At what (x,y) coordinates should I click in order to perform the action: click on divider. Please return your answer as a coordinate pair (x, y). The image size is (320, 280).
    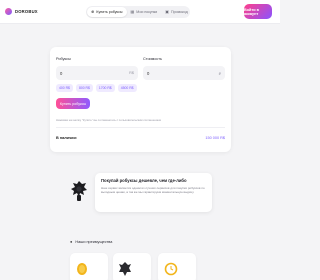
    Looking at the image, I should click on (140, 127).